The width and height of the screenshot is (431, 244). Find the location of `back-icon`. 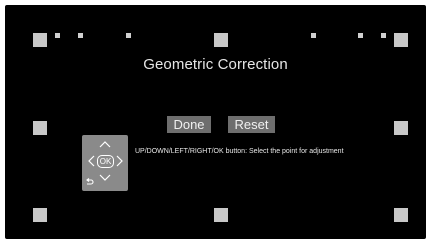

back-icon is located at coordinates (89, 182).